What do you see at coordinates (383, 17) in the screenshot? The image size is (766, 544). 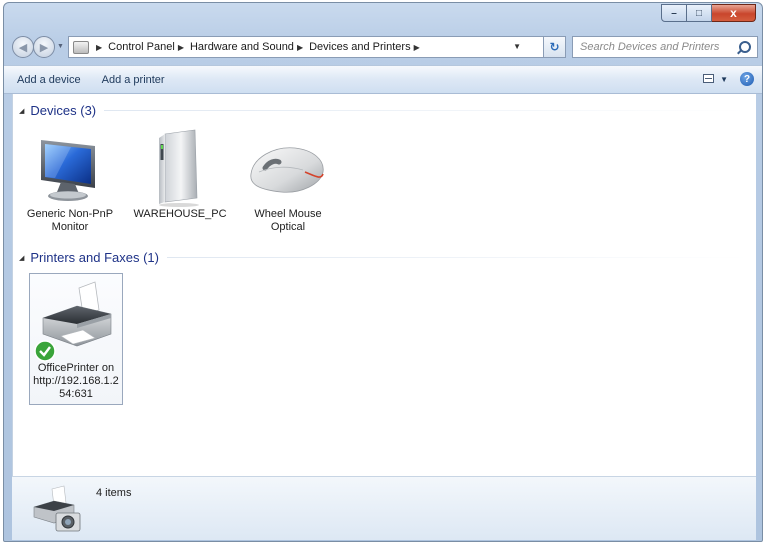 I see `title-bar: – □ x` at bounding box center [383, 17].